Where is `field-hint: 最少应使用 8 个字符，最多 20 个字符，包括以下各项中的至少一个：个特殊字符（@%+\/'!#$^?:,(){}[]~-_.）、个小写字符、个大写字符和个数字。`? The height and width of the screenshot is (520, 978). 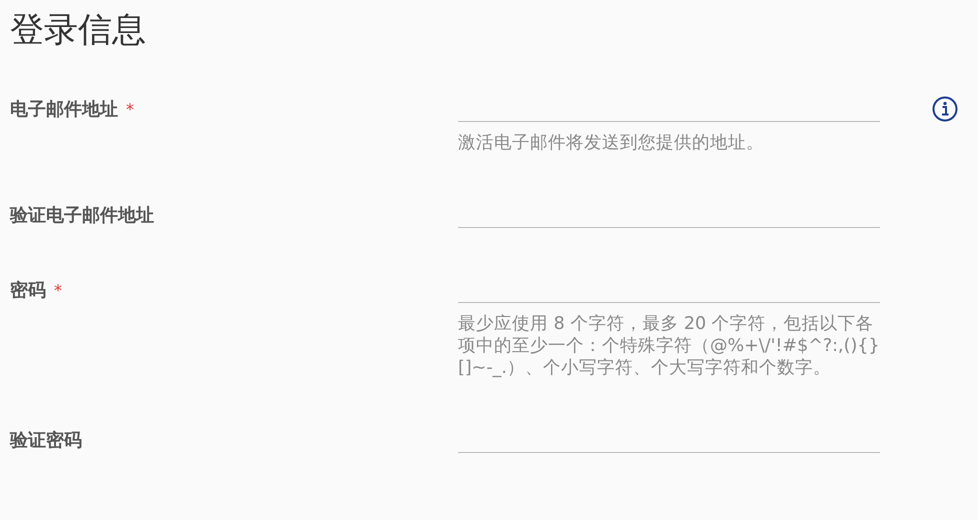
field-hint: 最少应使用 8 个字符，最多 20 个字符，包括以下各项中的至少一个：个特殊字符（@%+\/'!#$^?:,(){}[]~-_.）、个小写字符、个大写字符和个数字。 is located at coordinates (669, 346).